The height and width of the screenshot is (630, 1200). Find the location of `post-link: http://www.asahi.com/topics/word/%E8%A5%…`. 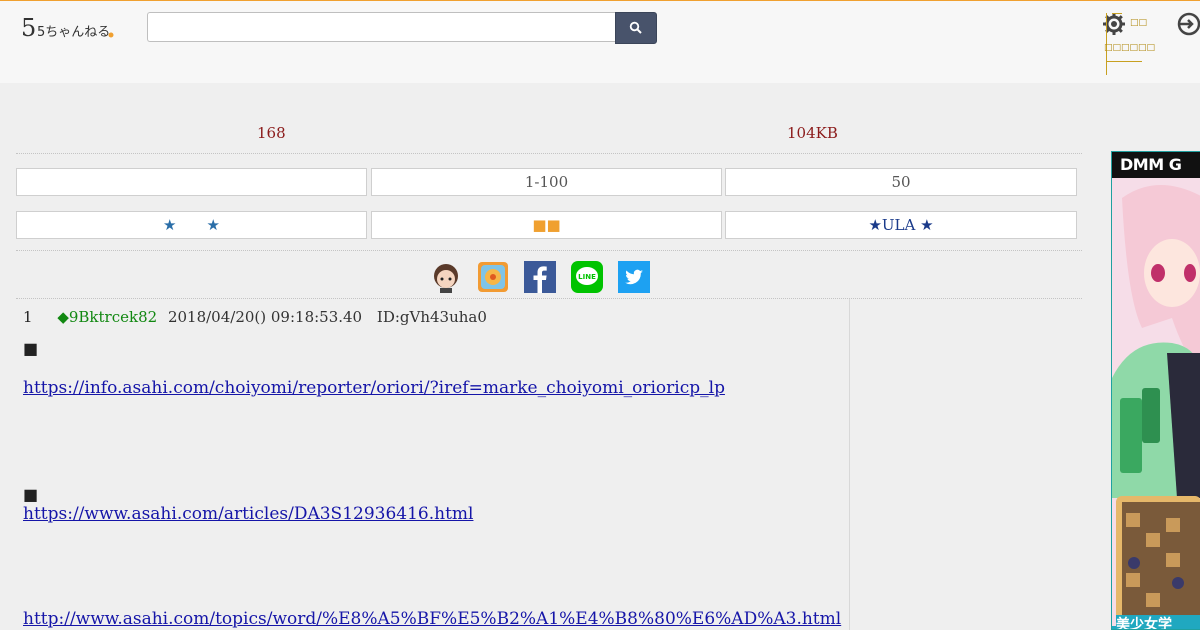

post-link: http://www.asahi.com/topics/word/%E8%A5%… is located at coordinates (432, 619).